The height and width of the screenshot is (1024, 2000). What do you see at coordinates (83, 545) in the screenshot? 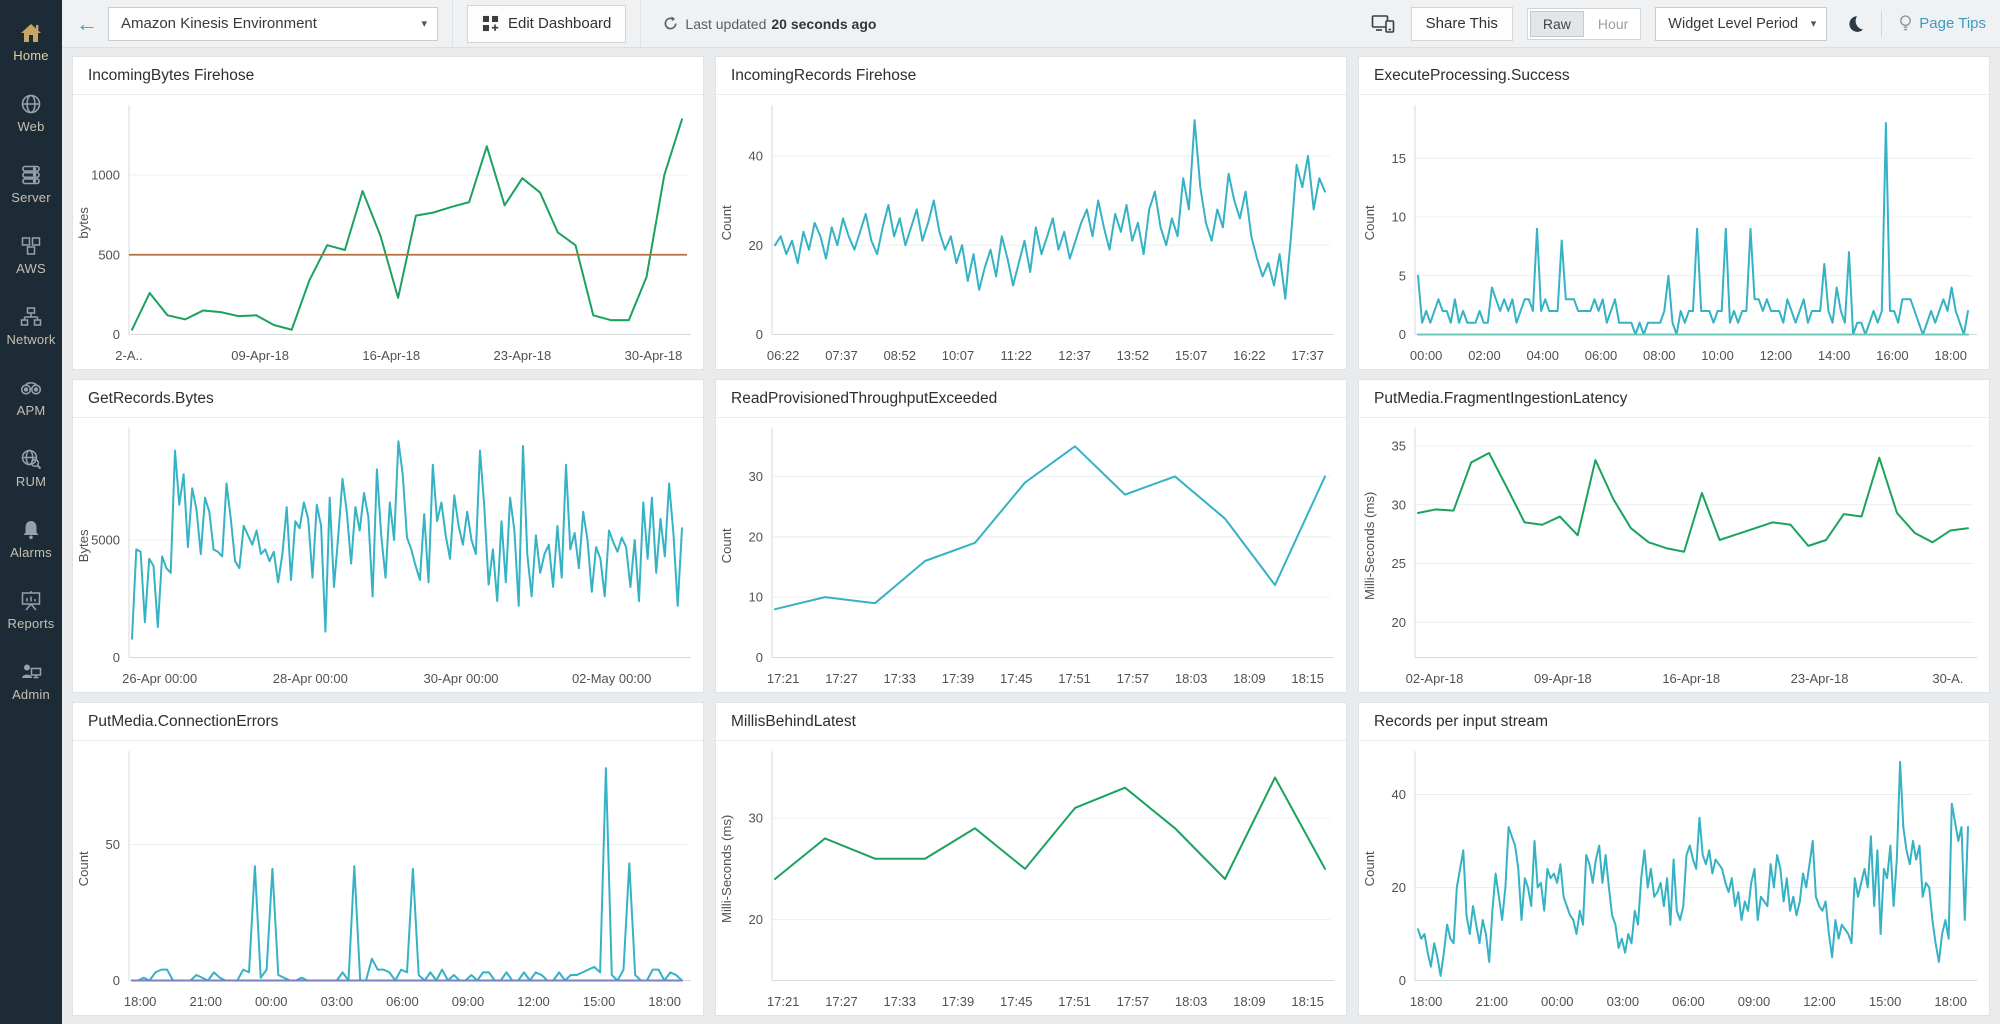
I see `svg-text: Bytes` at bounding box center [83, 545].